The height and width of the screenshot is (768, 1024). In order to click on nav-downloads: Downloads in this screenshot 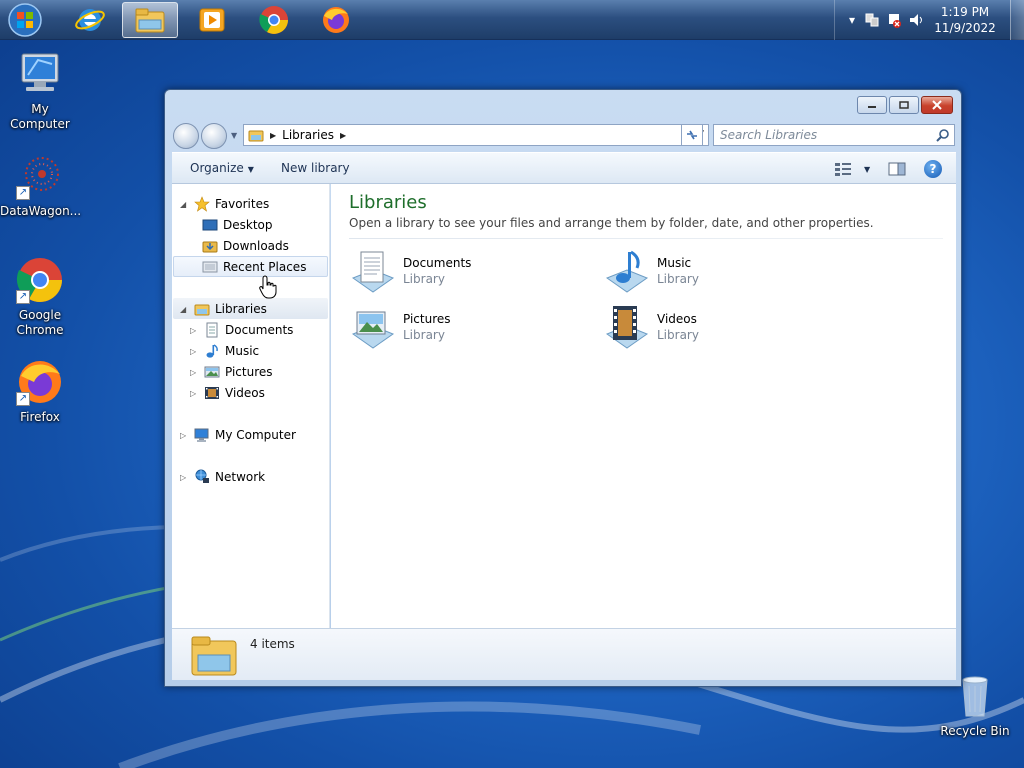, I will do `click(245, 246)`.